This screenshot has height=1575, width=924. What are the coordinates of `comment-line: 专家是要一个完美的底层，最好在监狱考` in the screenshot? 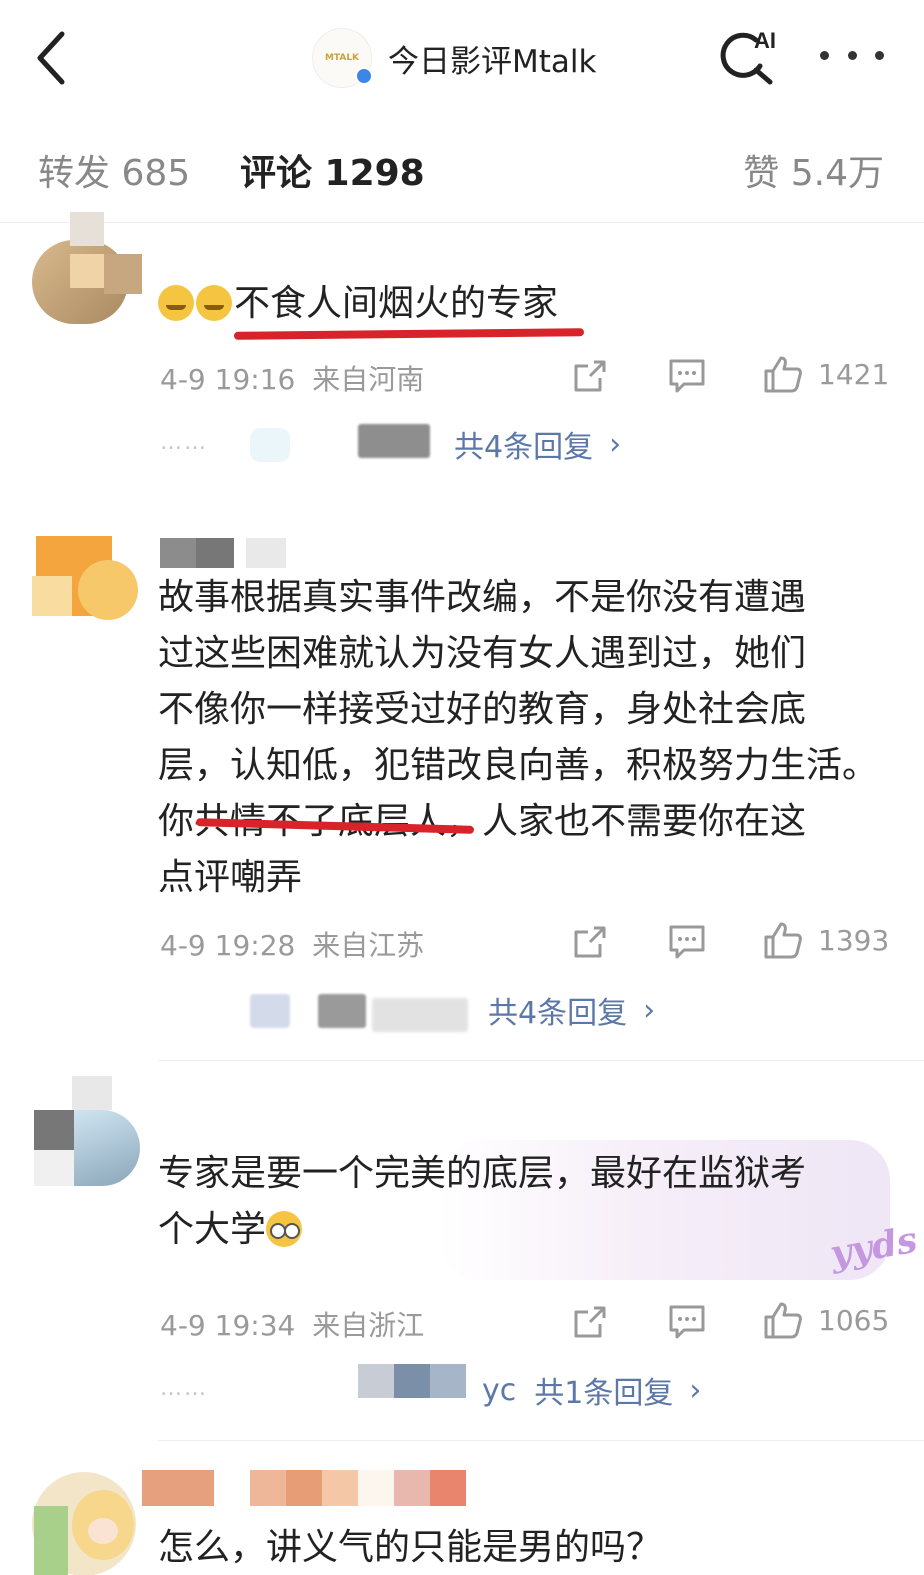 It's located at (482, 1173).